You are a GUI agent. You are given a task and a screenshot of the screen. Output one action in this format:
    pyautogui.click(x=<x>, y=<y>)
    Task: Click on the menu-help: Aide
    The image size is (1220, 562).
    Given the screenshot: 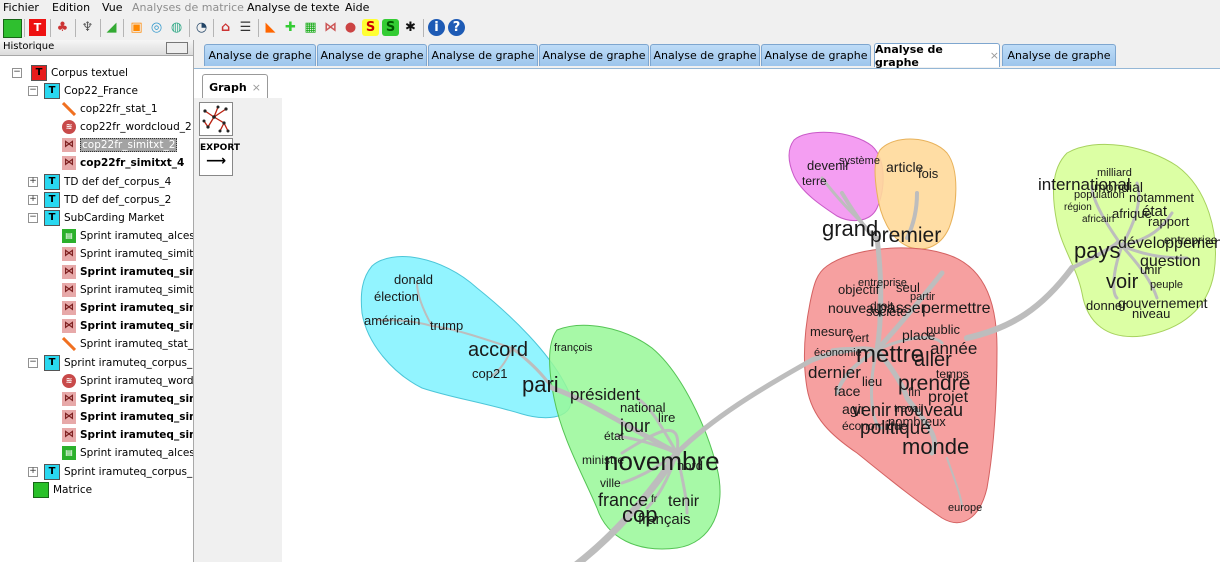 What is the action you would take?
    pyautogui.click(x=357, y=7)
    